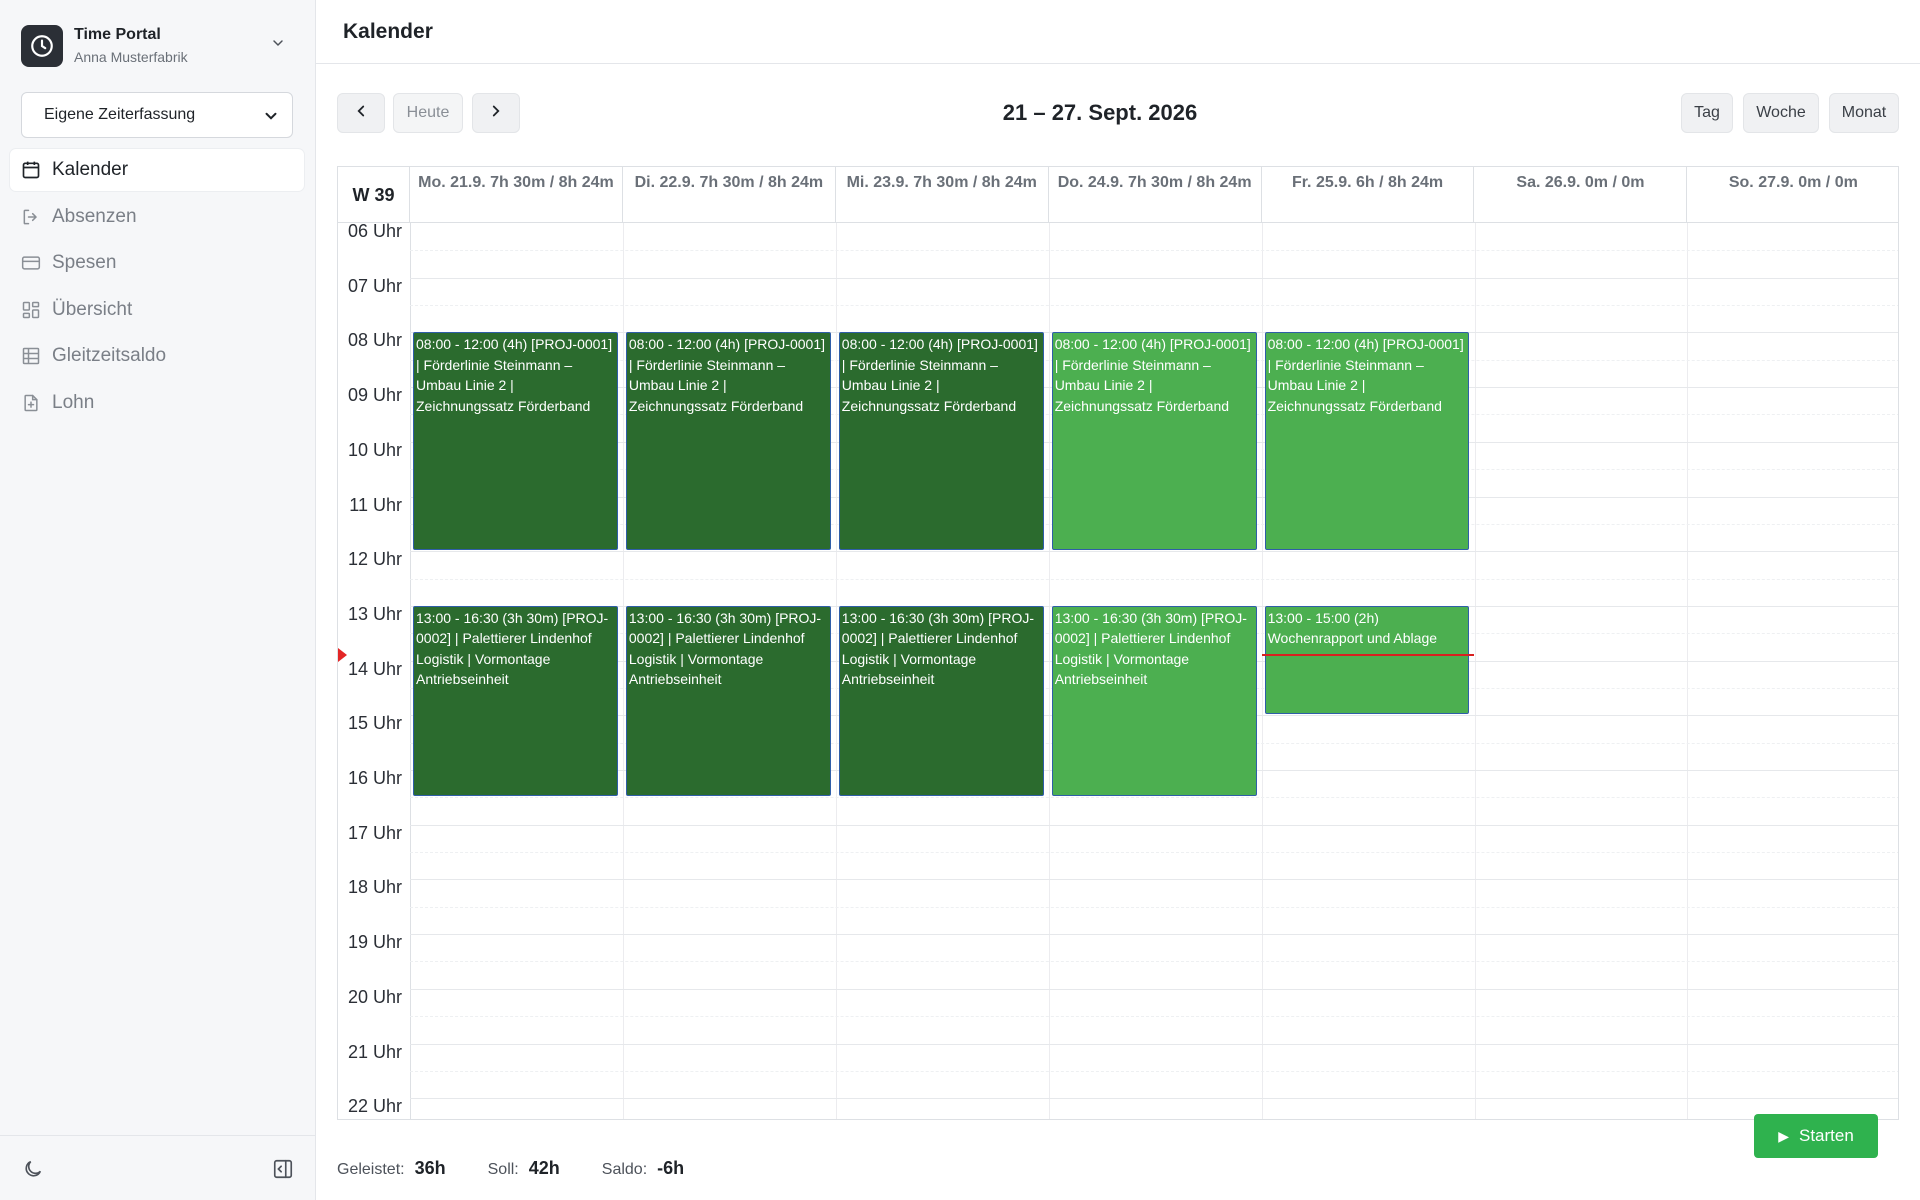 The width and height of the screenshot is (1920, 1200). Describe the element at coordinates (1100, 112) in the screenshot. I see `date-range-label: 21 – 27. Sept. 2026` at that location.